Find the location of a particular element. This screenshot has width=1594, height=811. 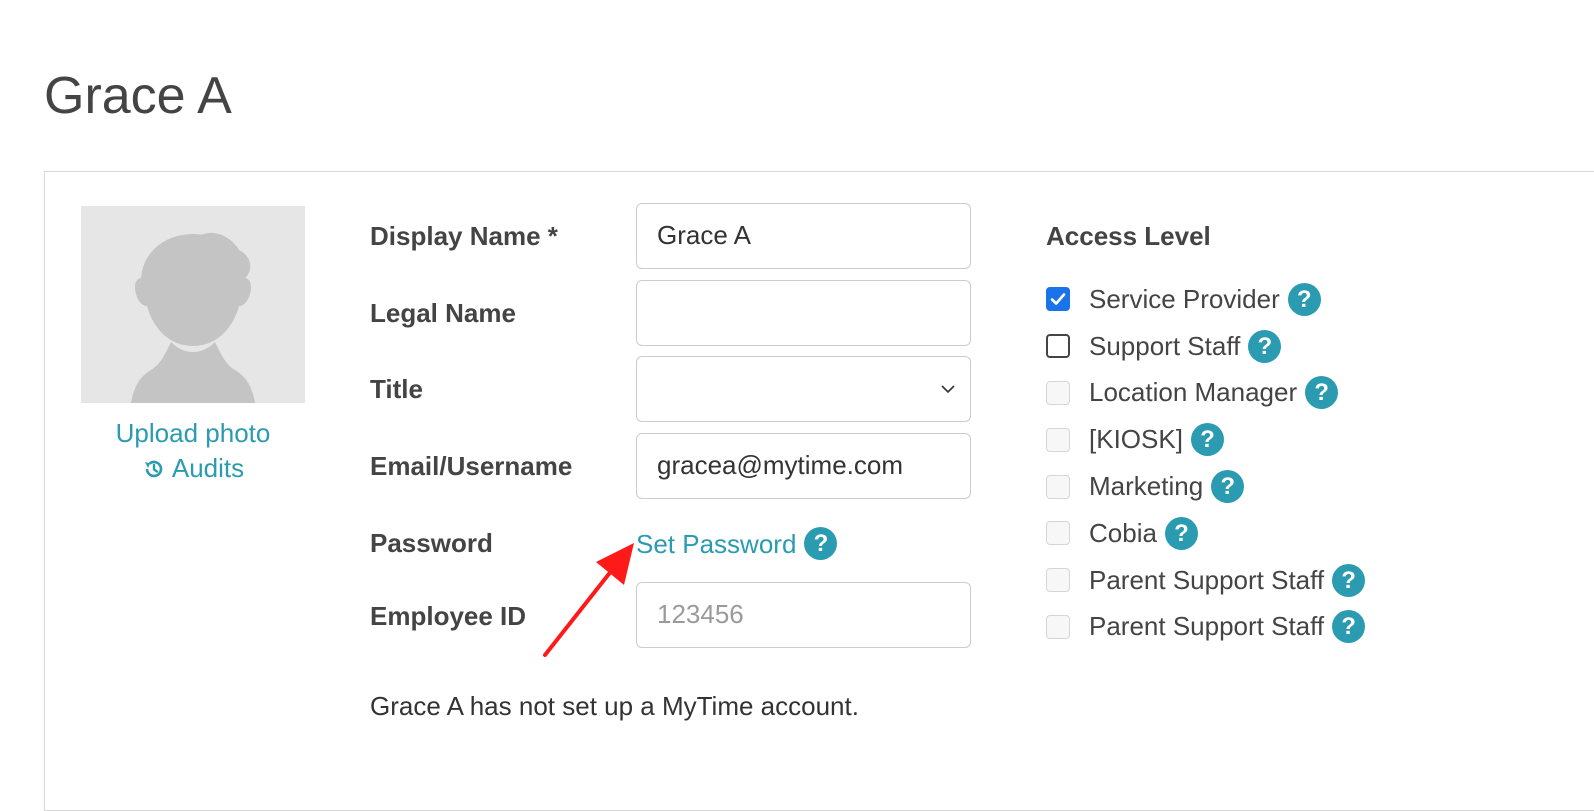

email-label: Email/Username is located at coordinates (471, 466).